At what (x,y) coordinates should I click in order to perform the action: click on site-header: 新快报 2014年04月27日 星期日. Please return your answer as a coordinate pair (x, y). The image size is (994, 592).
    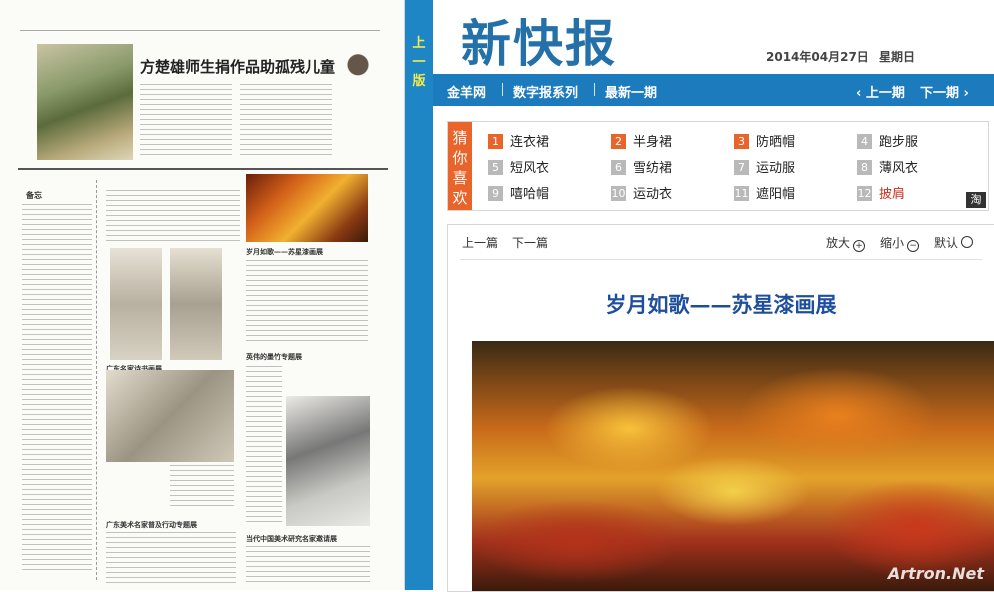
    Looking at the image, I should click on (713, 37).